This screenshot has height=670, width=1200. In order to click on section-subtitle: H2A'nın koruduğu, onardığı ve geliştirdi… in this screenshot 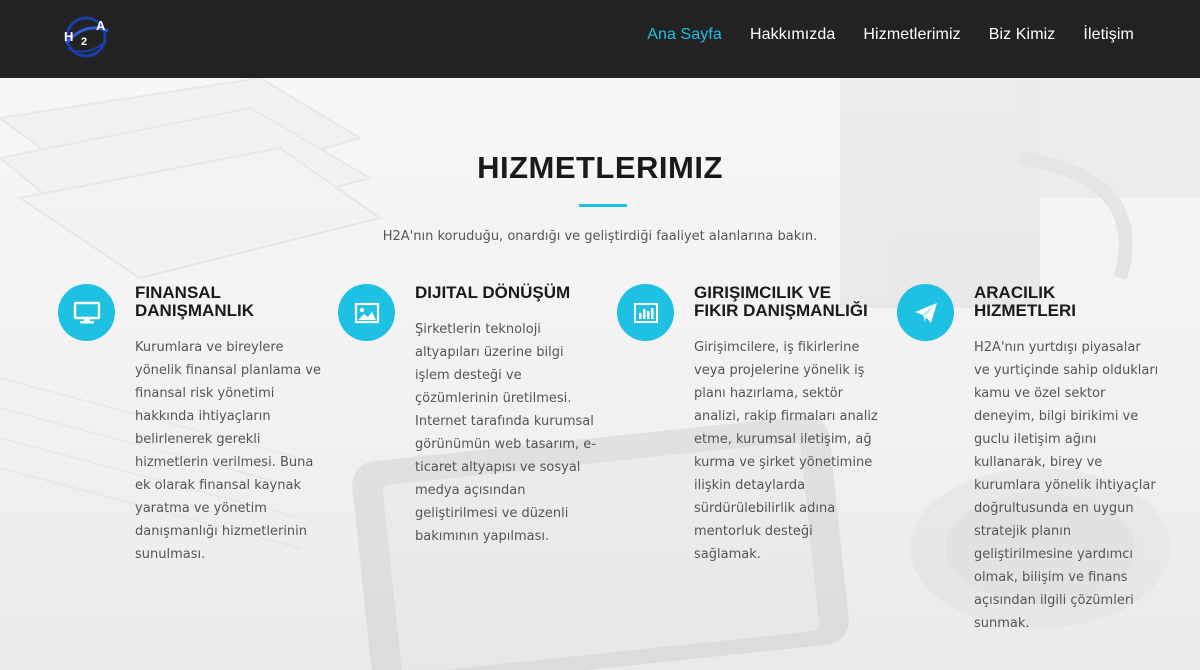, I will do `click(600, 236)`.